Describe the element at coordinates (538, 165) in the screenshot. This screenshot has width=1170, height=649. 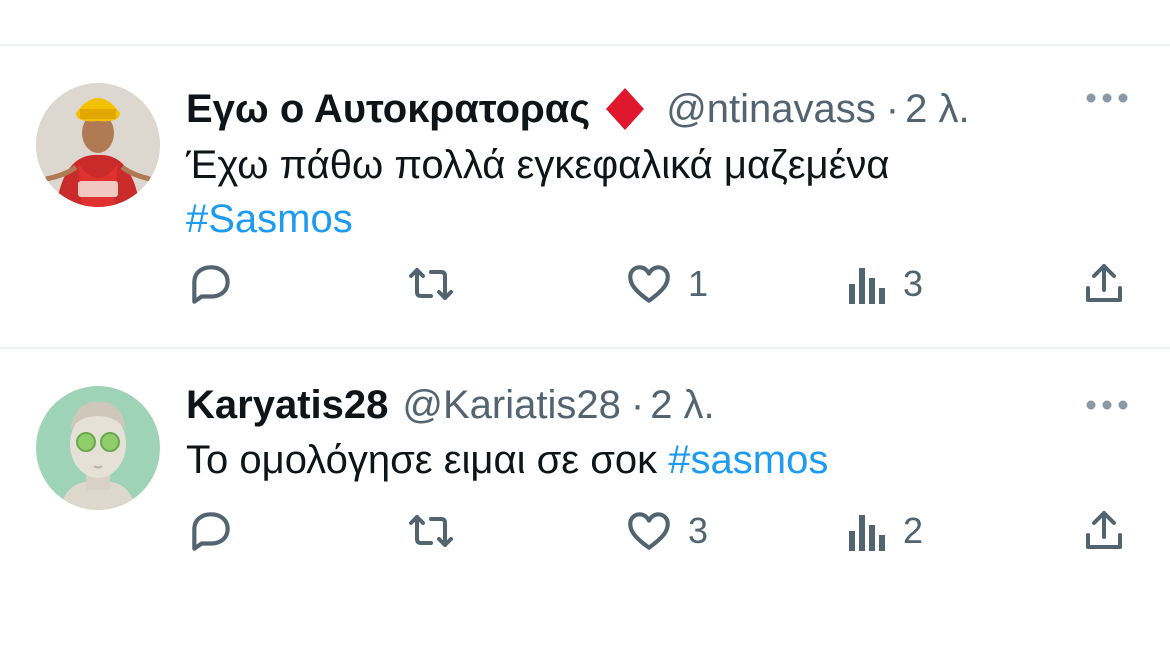
I see `tweet-body: Έχω πάθω πολλά εγκεφαλικά μαζεμένα` at that location.